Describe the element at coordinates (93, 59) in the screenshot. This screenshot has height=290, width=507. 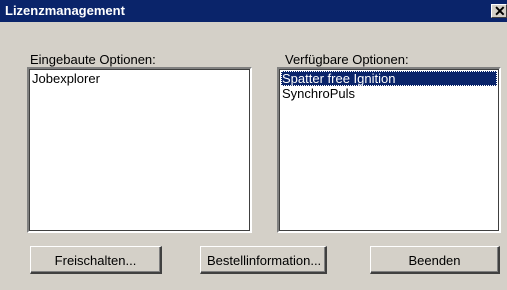
I see `installed-options-label: Eingebaute Optionen:` at that location.